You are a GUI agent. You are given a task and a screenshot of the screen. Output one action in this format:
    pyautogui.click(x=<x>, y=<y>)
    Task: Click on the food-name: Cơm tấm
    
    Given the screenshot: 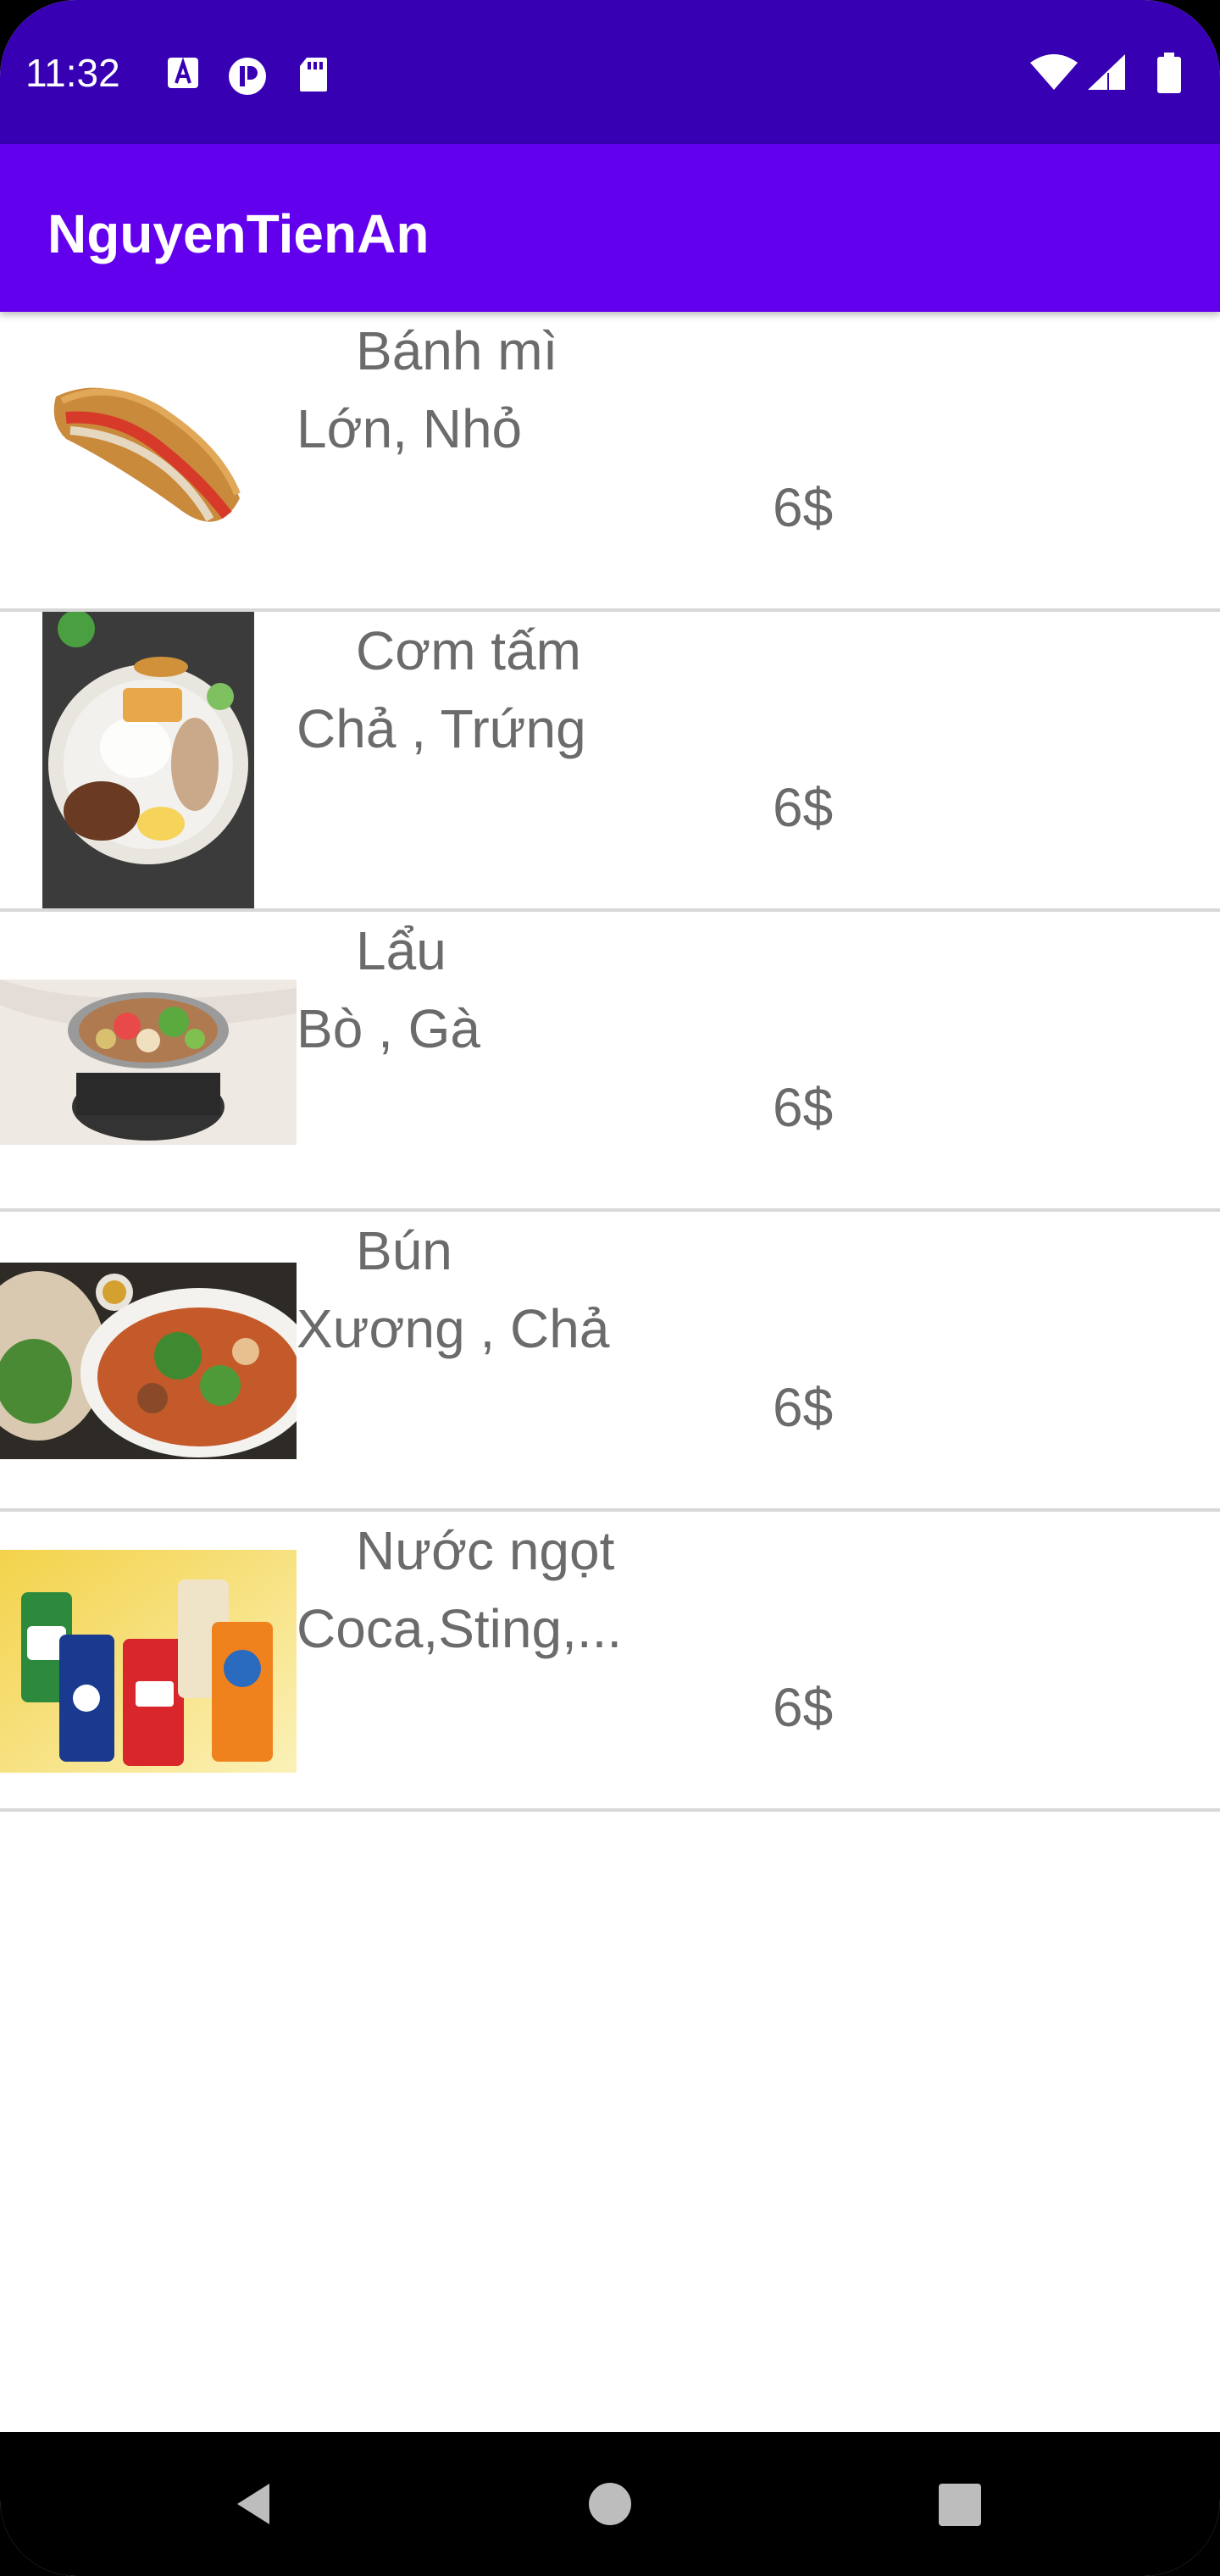 What is the action you would take?
    pyautogui.click(x=468, y=650)
    